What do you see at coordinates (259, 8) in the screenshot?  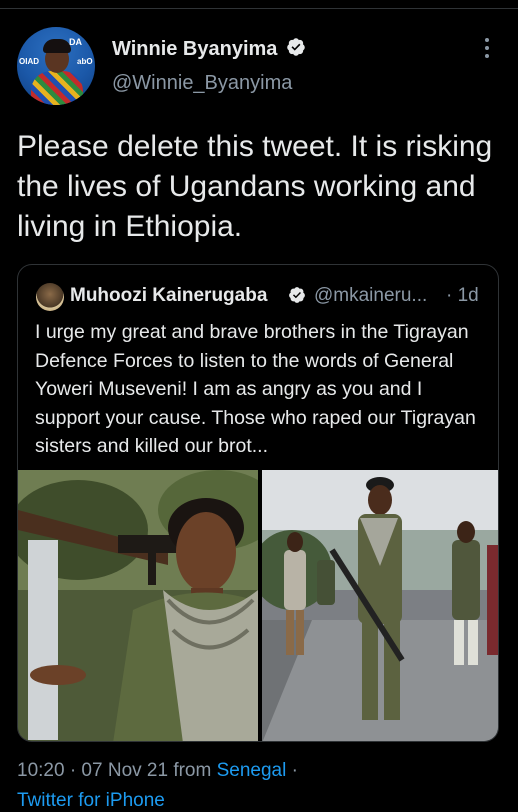 I see `top-divider` at bounding box center [259, 8].